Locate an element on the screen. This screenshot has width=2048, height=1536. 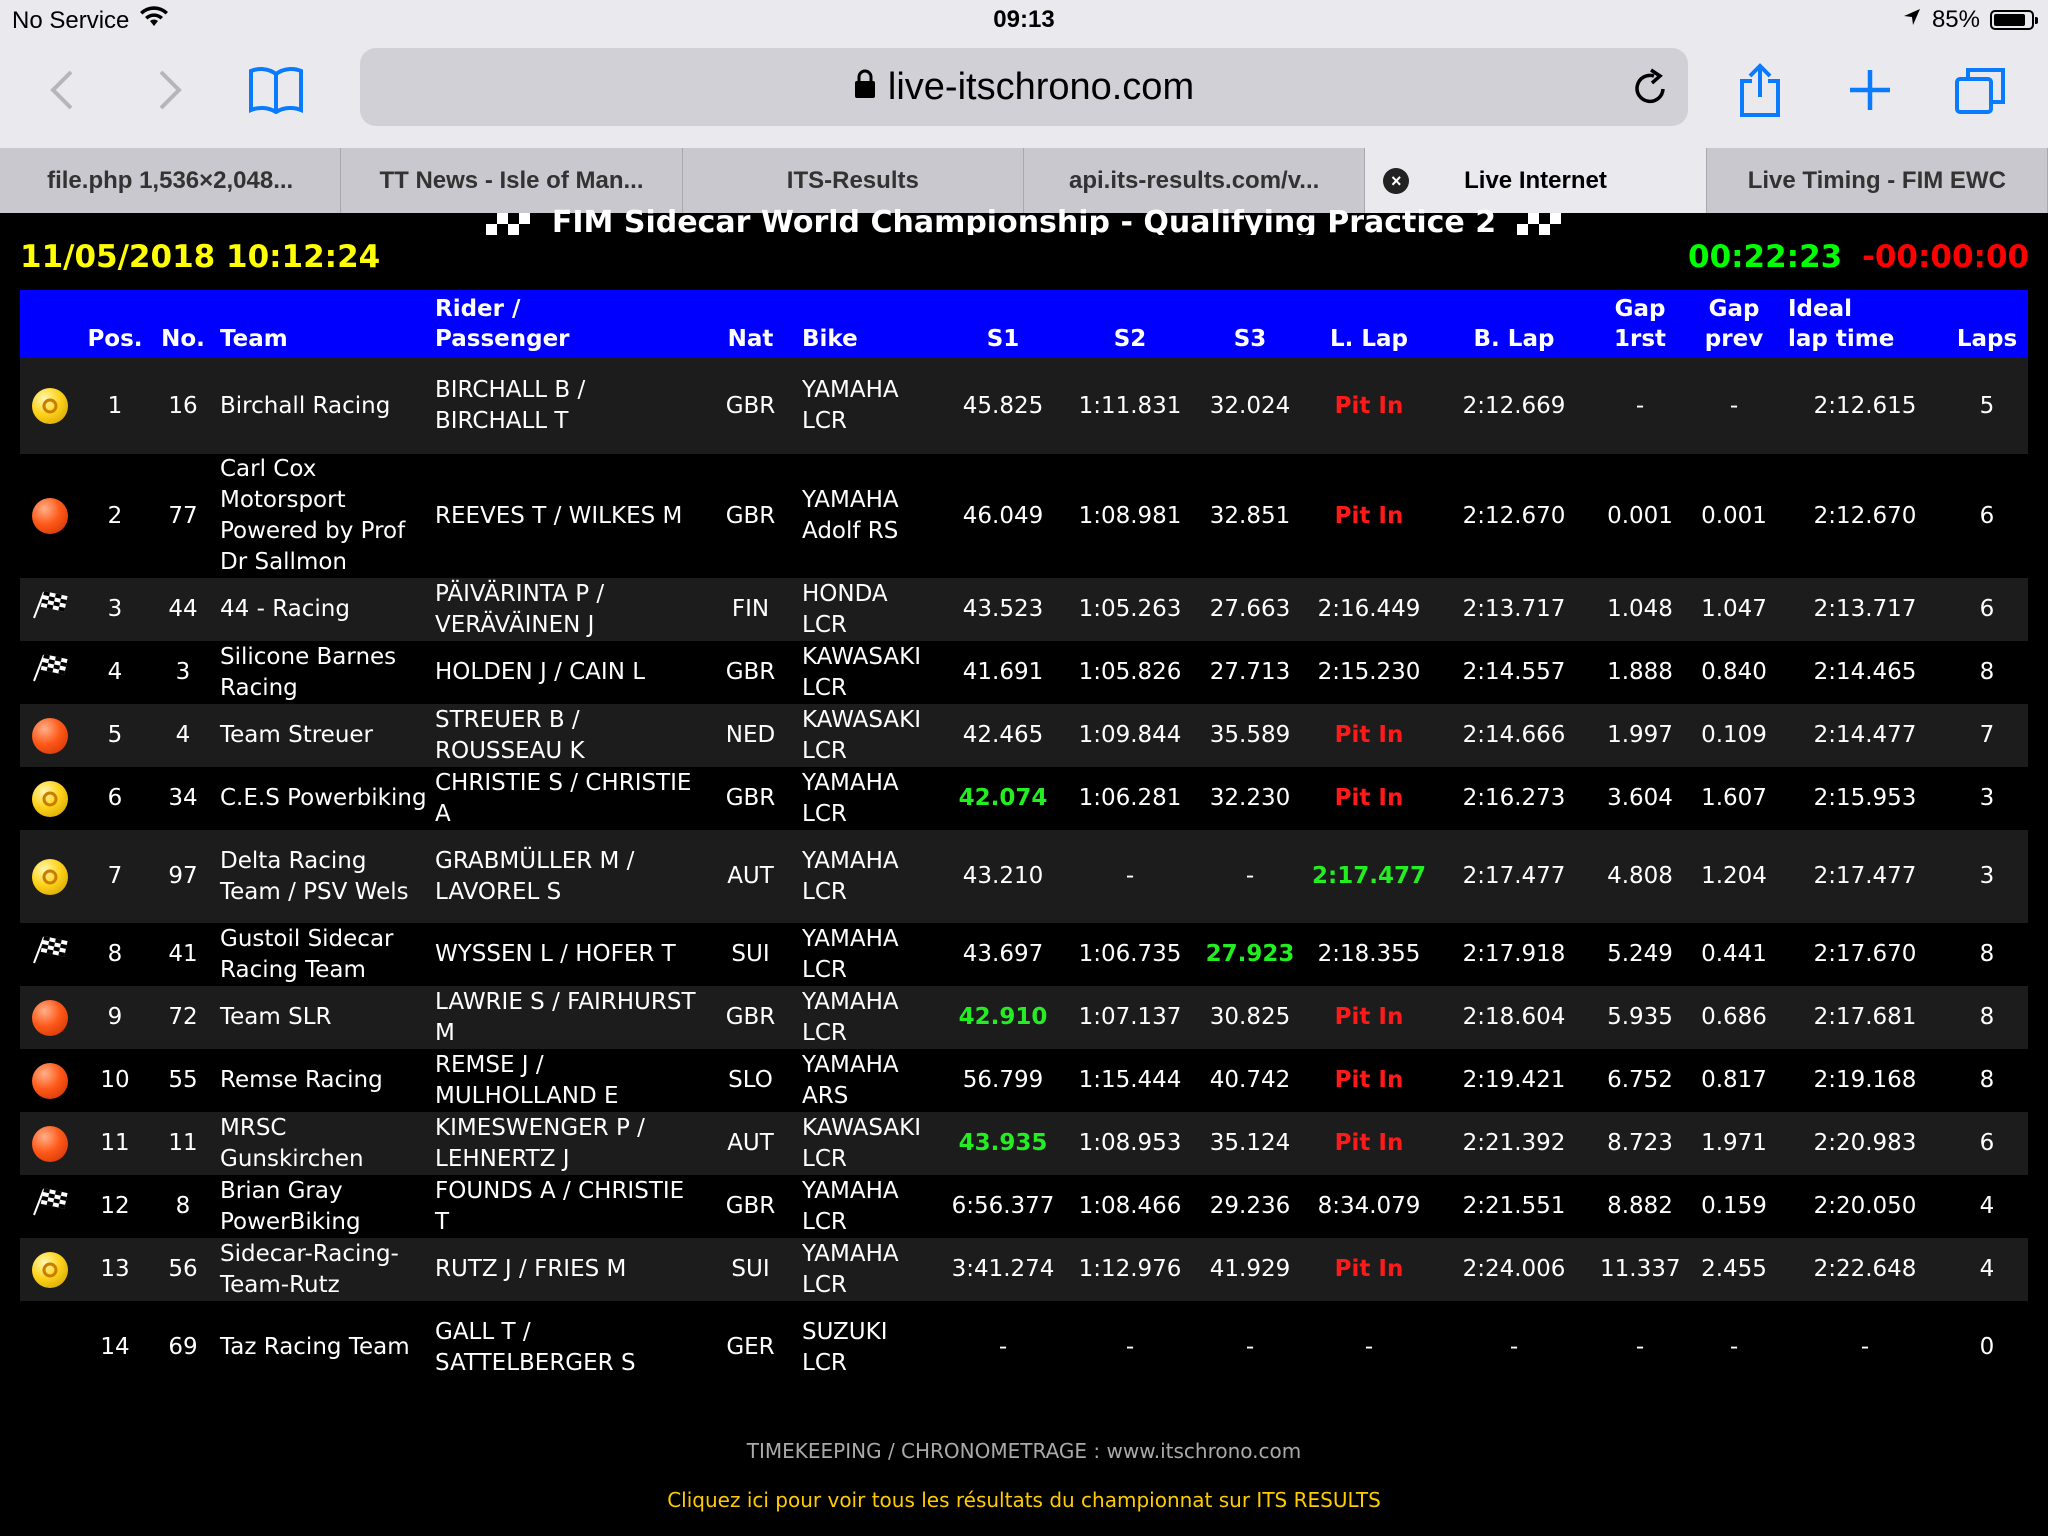
tab-label: Live Internet is located at coordinates (1535, 180).